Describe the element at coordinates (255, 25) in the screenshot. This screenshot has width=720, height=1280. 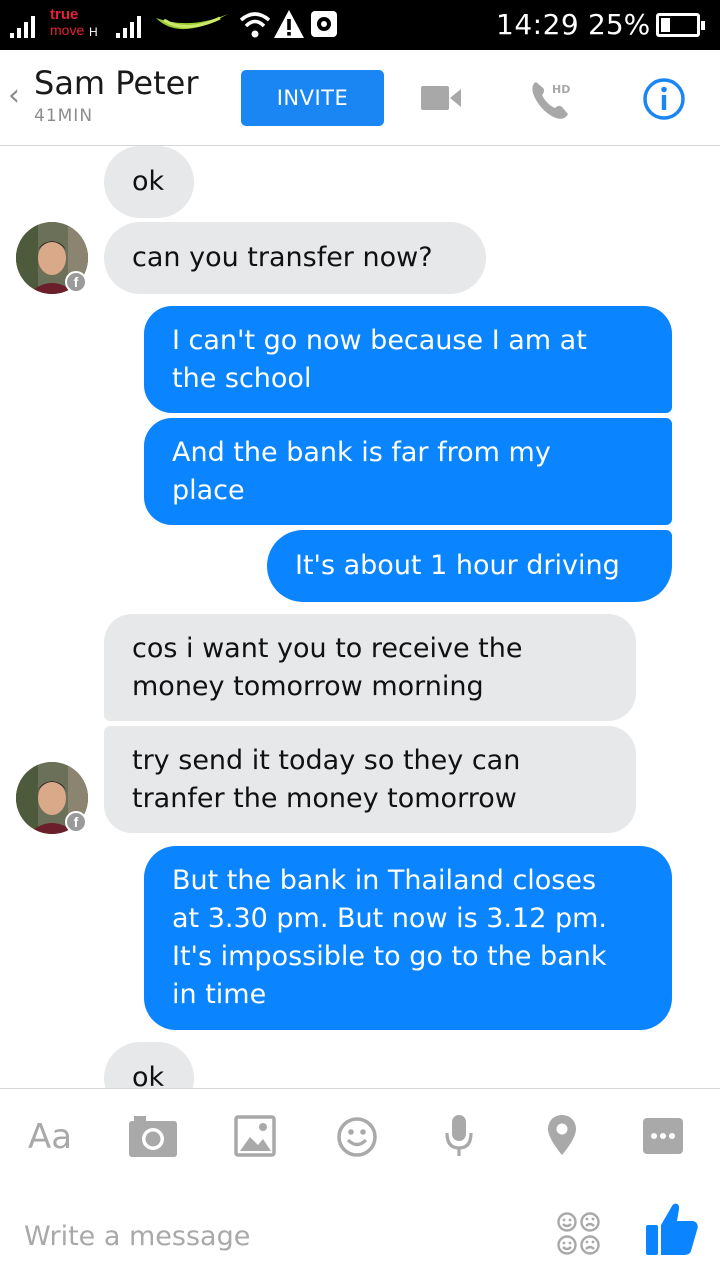
I see `wifi-icon` at that location.